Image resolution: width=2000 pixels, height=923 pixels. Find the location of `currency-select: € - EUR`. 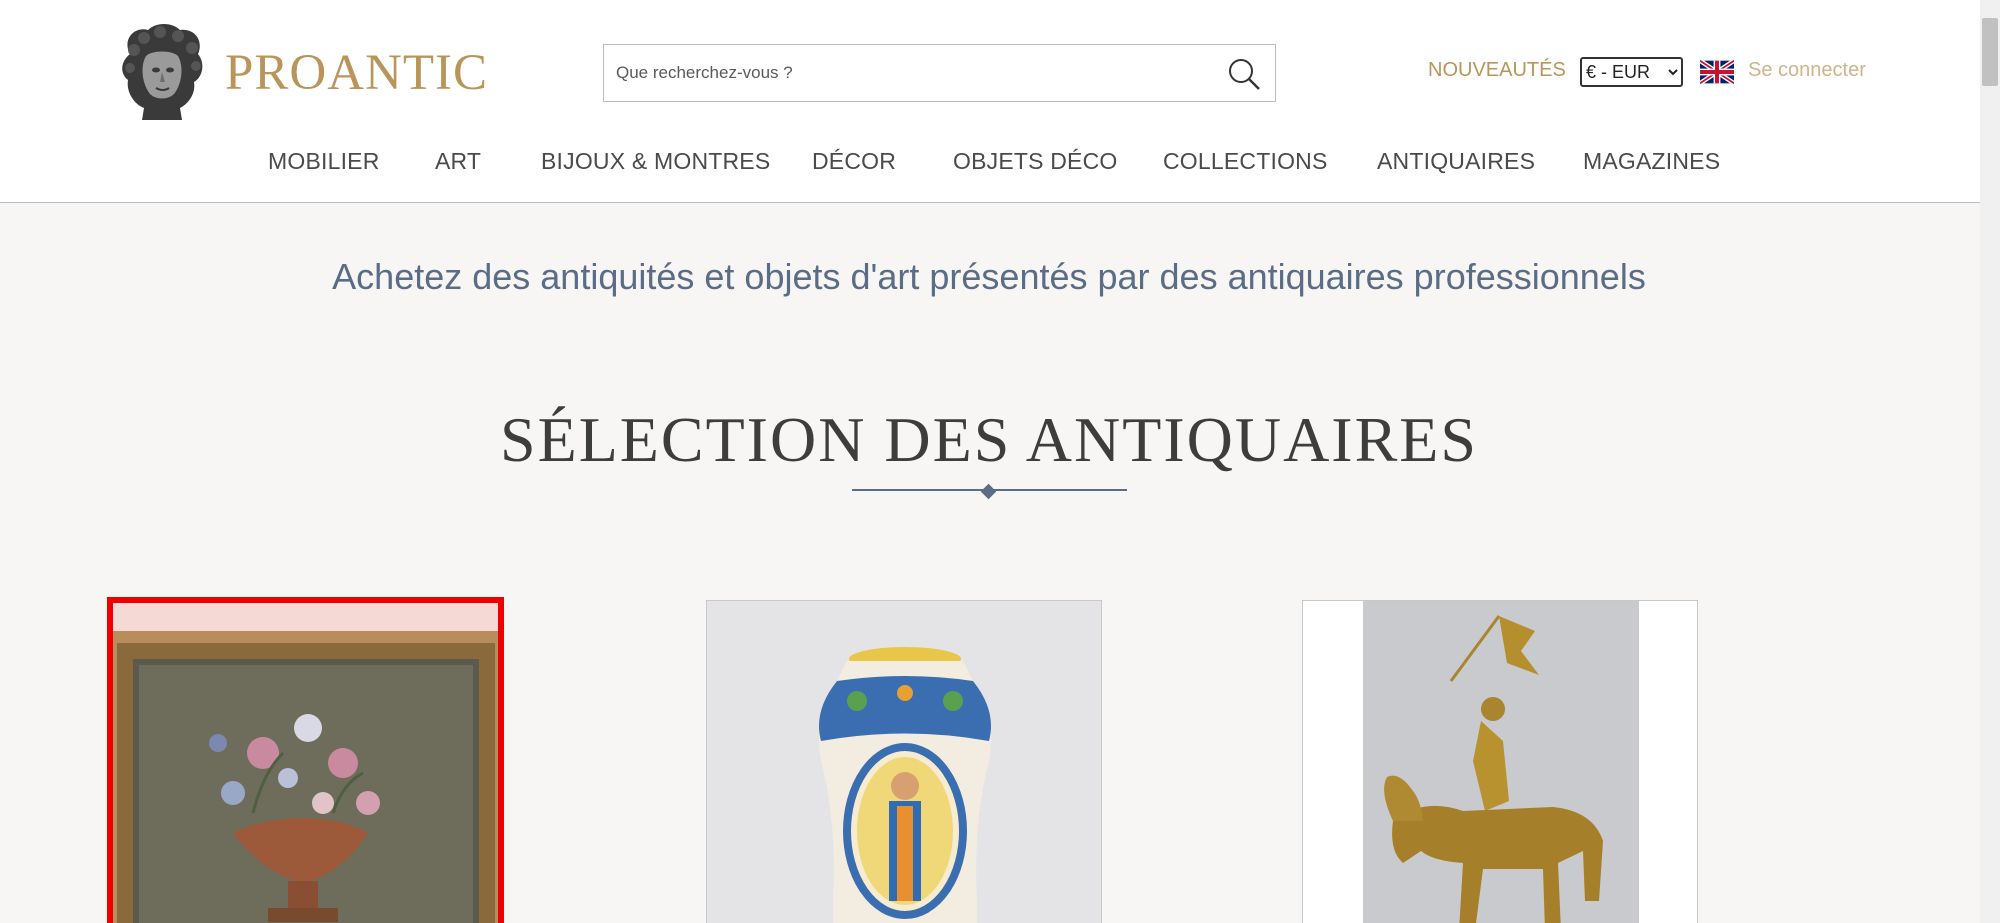

currency-select: € - EUR is located at coordinates (1631, 72).